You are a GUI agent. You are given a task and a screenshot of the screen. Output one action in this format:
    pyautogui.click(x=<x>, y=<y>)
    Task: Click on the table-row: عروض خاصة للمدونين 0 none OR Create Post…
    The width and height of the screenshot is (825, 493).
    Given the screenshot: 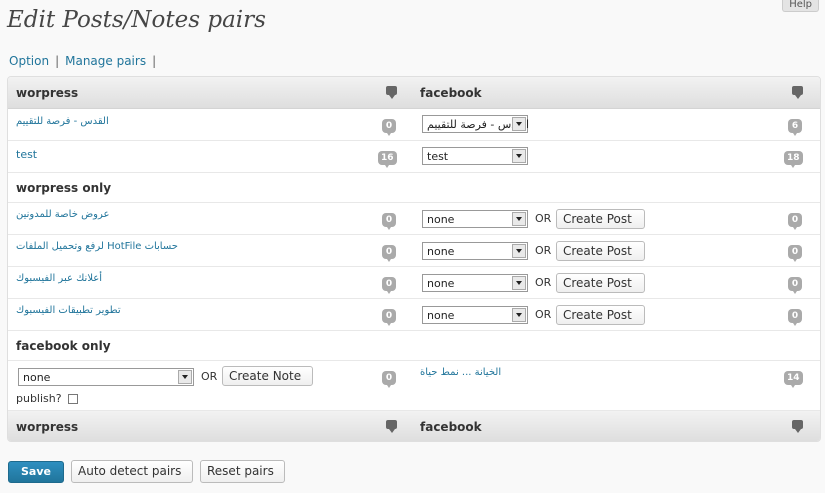 What is the action you would take?
    pyautogui.click(x=414, y=219)
    